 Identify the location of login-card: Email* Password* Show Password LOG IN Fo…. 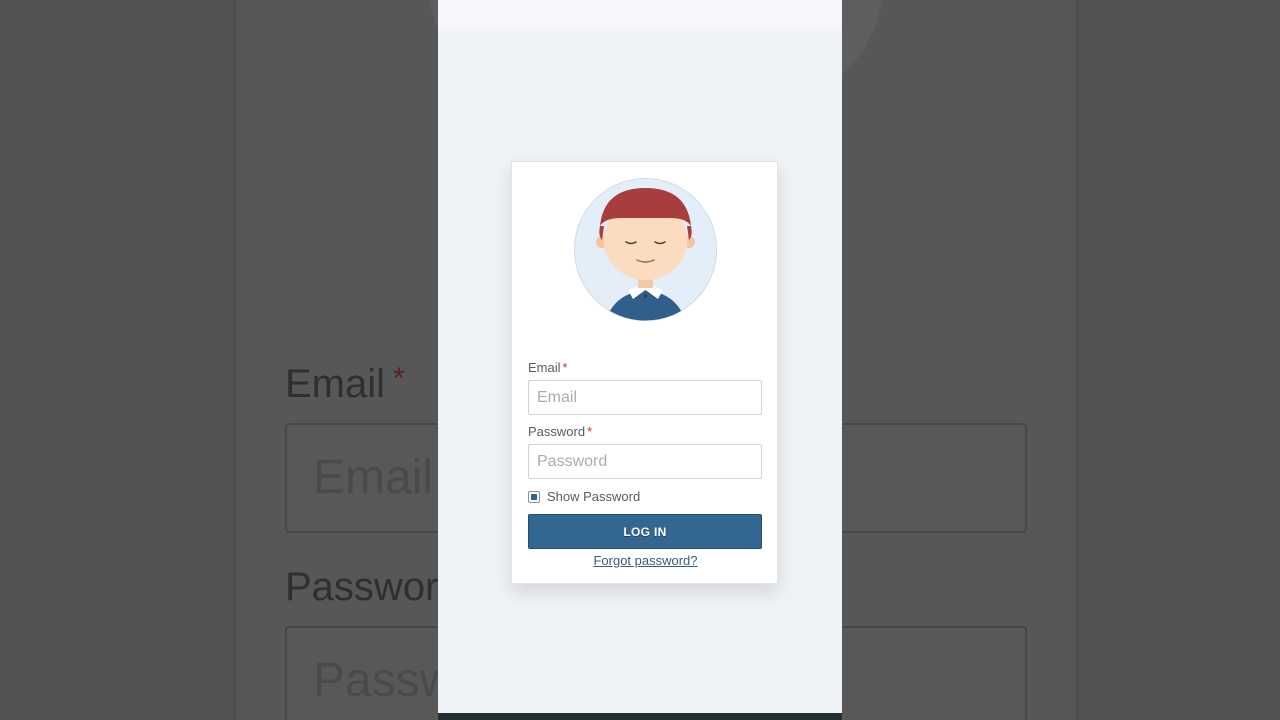
(644, 372).